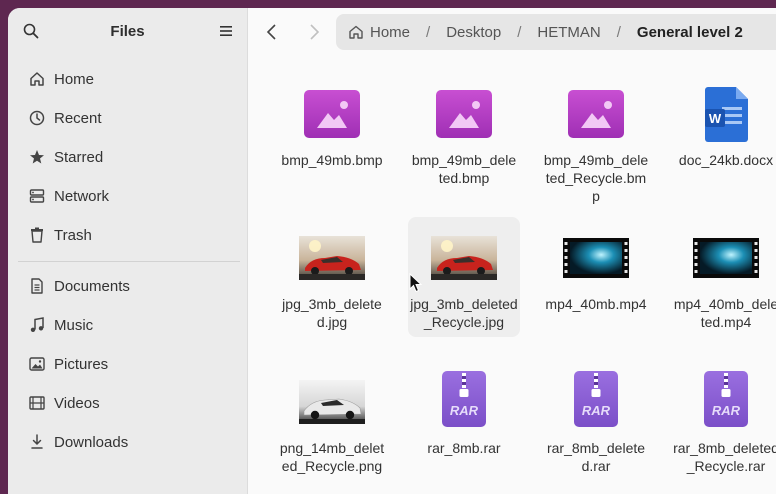 The height and width of the screenshot is (494, 776). What do you see at coordinates (724, 313) in the screenshot?
I see `file-name: mp4_40mb_deleted.mp4` at bounding box center [724, 313].